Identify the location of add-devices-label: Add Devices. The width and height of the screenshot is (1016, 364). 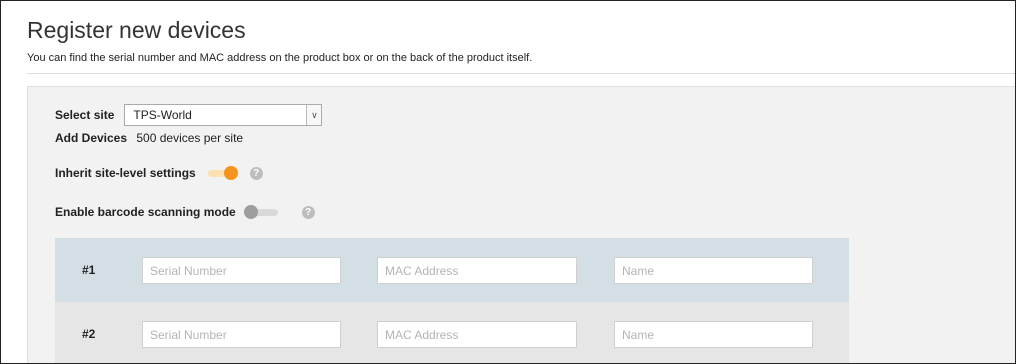
(91, 138).